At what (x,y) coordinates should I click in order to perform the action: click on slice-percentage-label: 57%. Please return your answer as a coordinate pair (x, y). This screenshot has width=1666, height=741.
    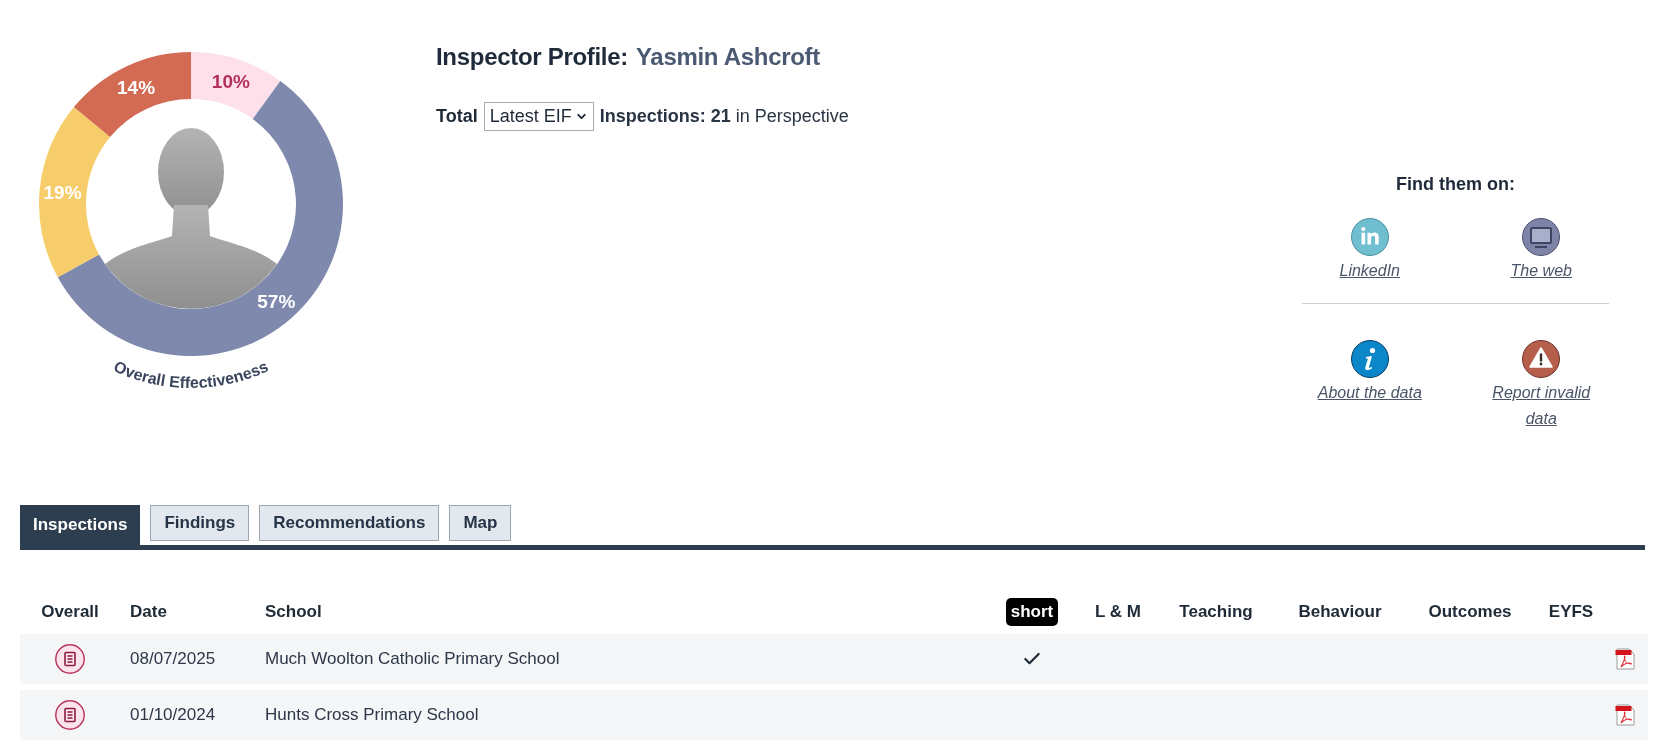
    Looking at the image, I should click on (276, 301).